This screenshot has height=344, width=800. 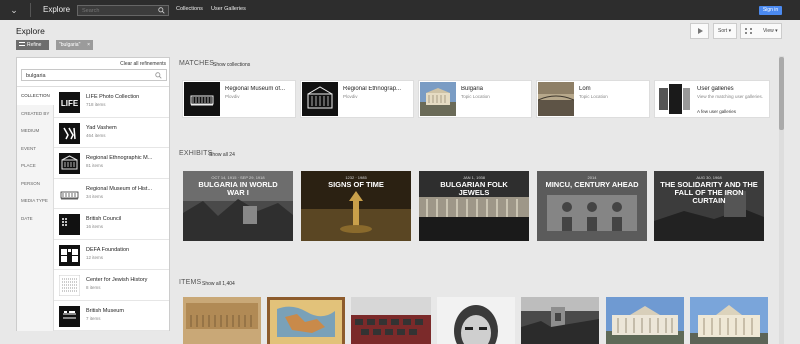 I want to click on filter-box, so click(x=94, y=75).